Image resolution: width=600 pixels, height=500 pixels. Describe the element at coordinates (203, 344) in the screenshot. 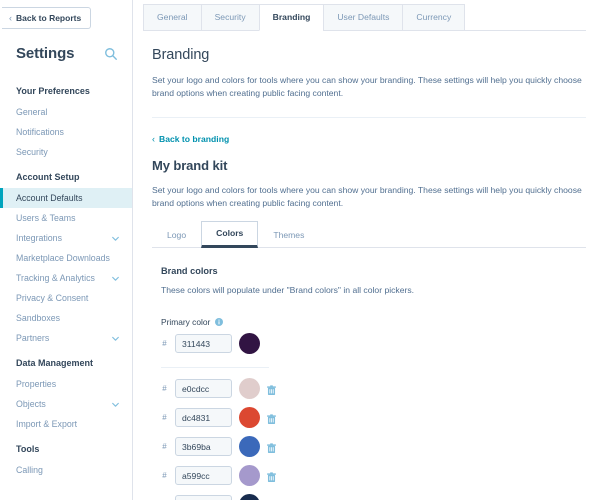

I see `primary-color-input` at that location.